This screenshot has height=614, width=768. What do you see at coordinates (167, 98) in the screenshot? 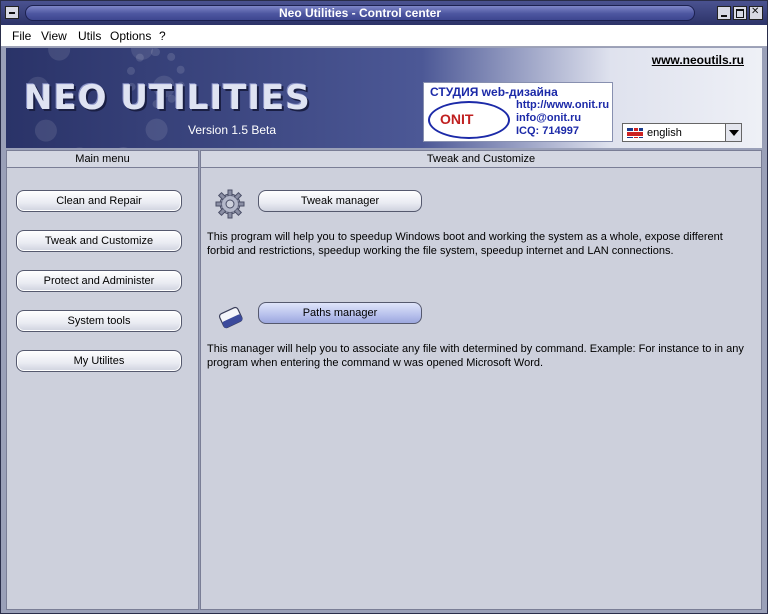
I see `app-logo: NEO UTILITIES` at bounding box center [167, 98].